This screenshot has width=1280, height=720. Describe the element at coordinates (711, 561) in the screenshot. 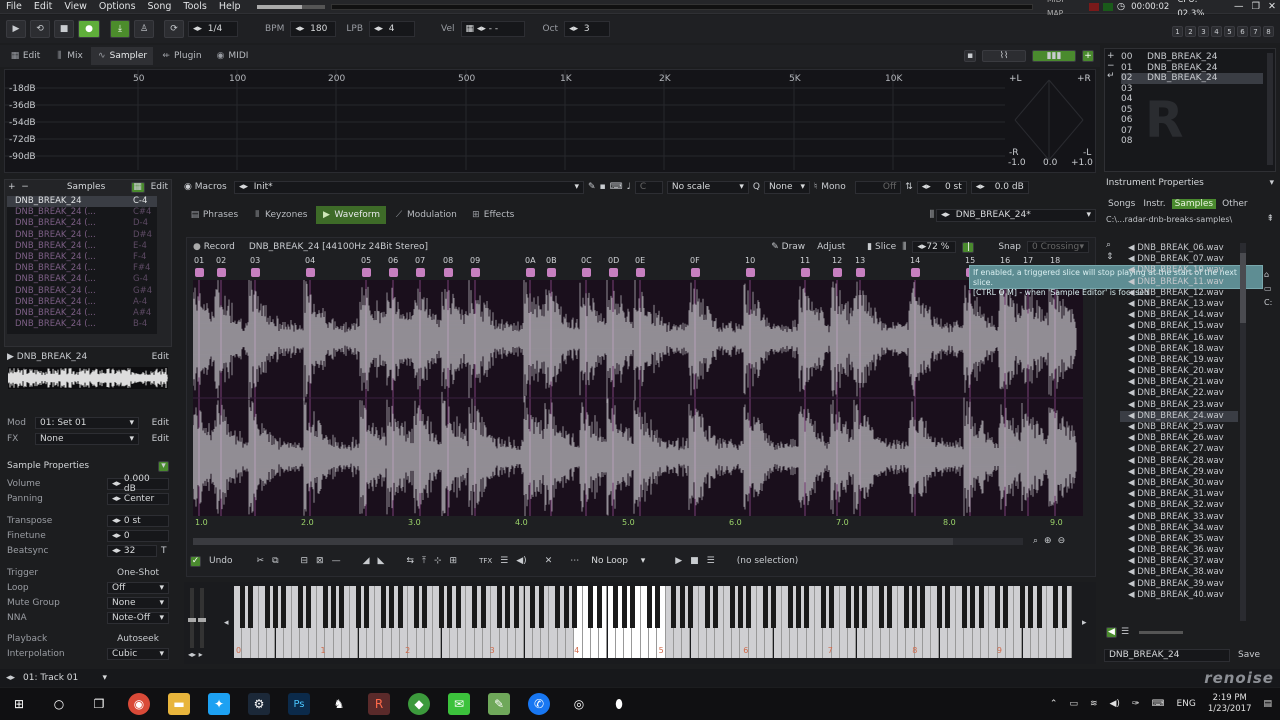

I see `menu-icon: ☰` at that location.